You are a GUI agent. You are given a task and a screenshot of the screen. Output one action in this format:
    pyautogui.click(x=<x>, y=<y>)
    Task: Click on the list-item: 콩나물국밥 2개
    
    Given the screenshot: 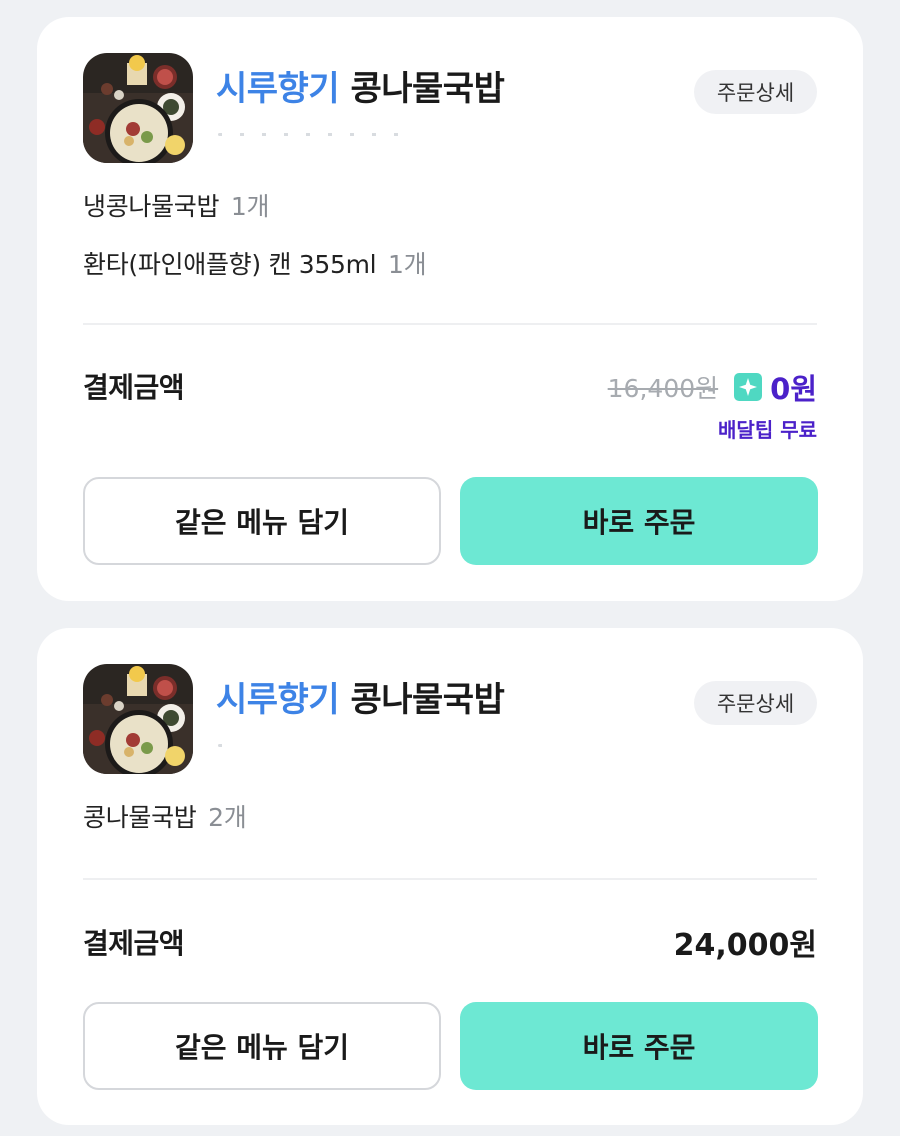 What is the action you would take?
    pyautogui.click(x=165, y=830)
    